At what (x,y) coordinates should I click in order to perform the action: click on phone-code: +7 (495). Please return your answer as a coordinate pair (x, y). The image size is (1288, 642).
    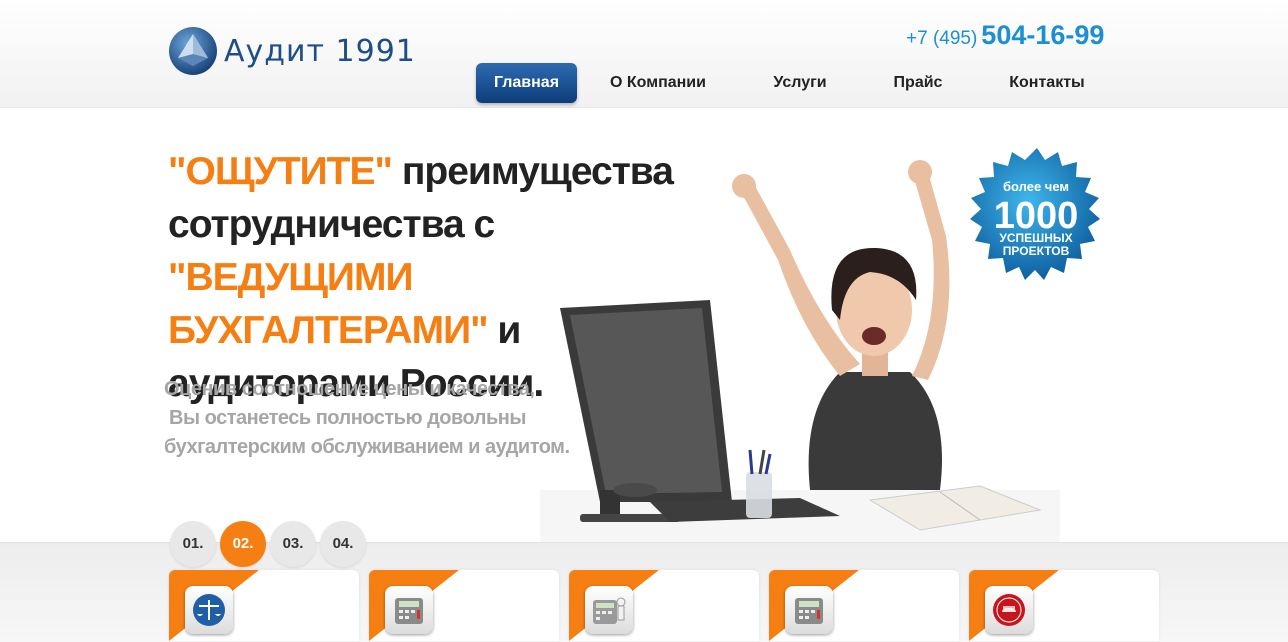
    Looking at the image, I should click on (942, 38).